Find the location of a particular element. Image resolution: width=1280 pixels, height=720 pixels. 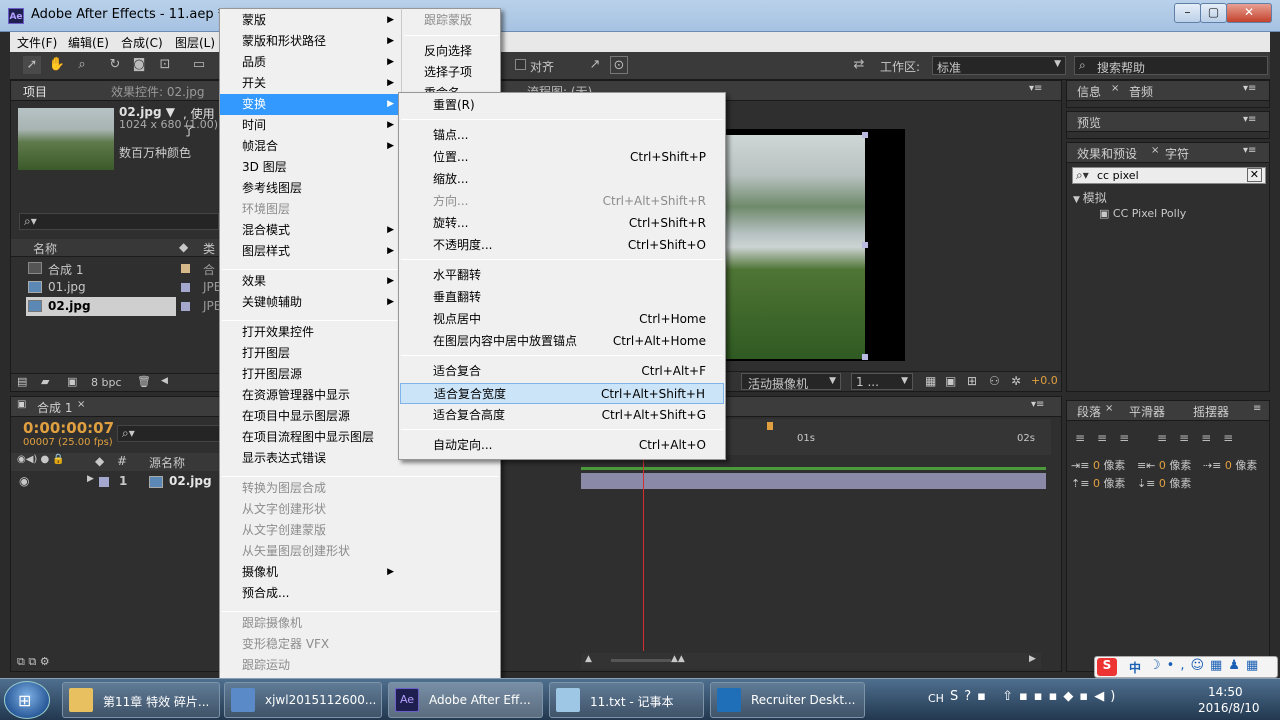

chevron-right-icon: ▶ is located at coordinates (90, 479).